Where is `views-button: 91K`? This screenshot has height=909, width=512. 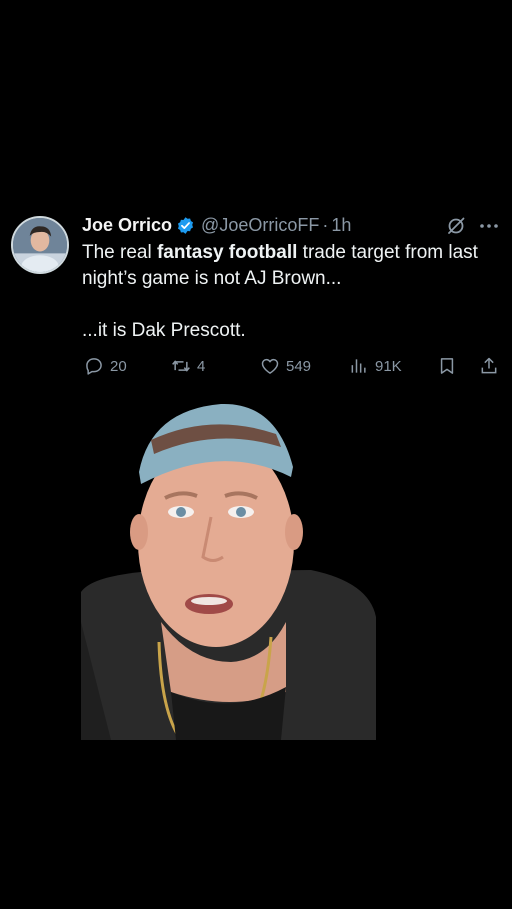 views-button: 91K is located at coordinates (375, 366).